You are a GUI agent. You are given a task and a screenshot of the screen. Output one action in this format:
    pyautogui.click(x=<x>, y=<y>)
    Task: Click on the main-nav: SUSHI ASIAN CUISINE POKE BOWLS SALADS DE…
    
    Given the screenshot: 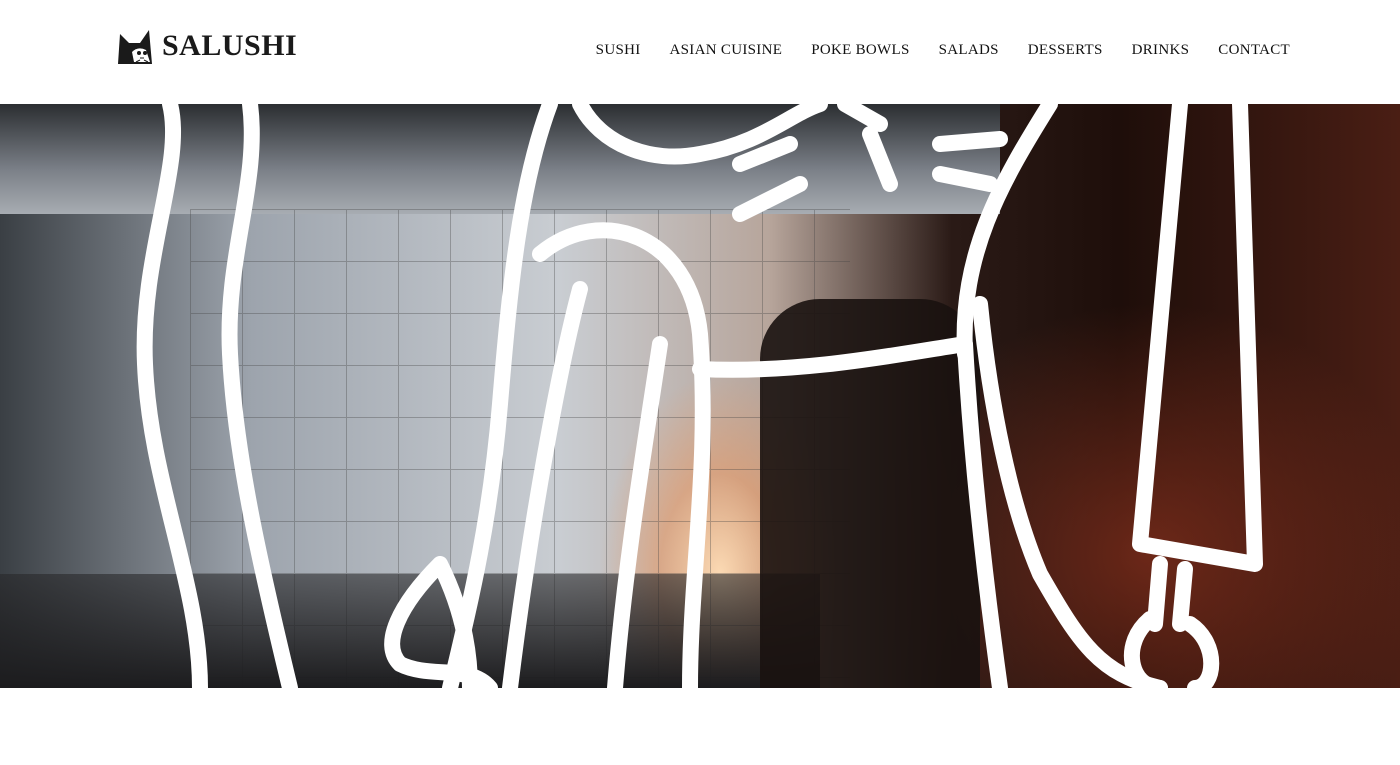 What is the action you would take?
    pyautogui.click(x=943, y=50)
    